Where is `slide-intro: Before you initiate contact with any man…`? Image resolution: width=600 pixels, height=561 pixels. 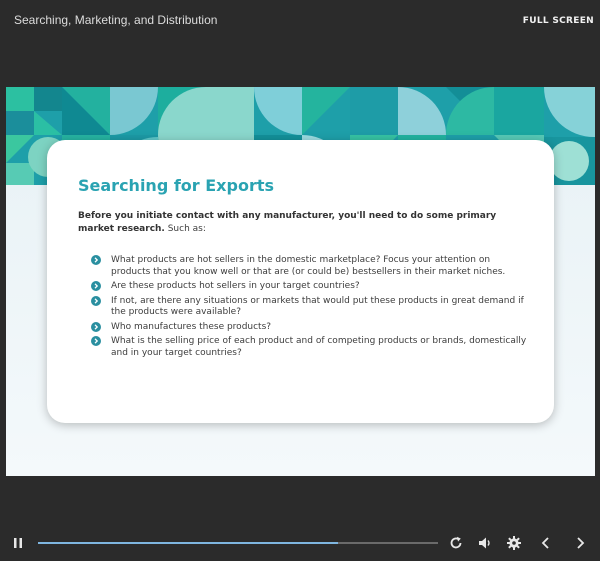 slide-intro: Before you initiate contact with any man… is located at coordinates (303, 223).